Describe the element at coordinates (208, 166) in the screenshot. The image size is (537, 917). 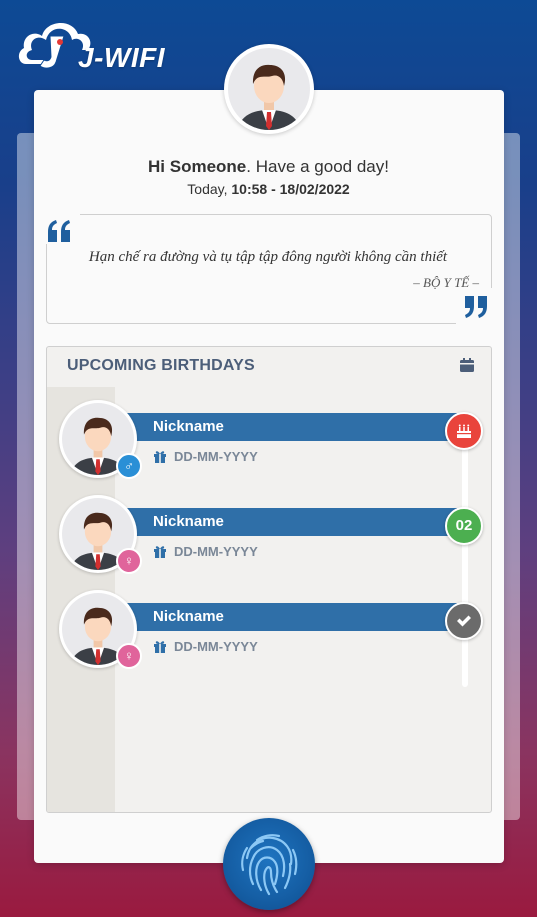
I see `user-name: Someone` at that location.